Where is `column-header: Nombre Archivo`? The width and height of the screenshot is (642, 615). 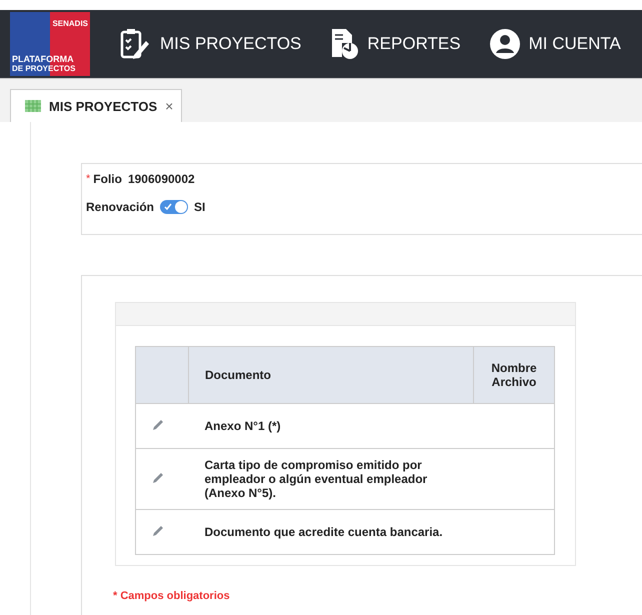 column-header: Nombre Archivo is located at coordinates (514, 375).